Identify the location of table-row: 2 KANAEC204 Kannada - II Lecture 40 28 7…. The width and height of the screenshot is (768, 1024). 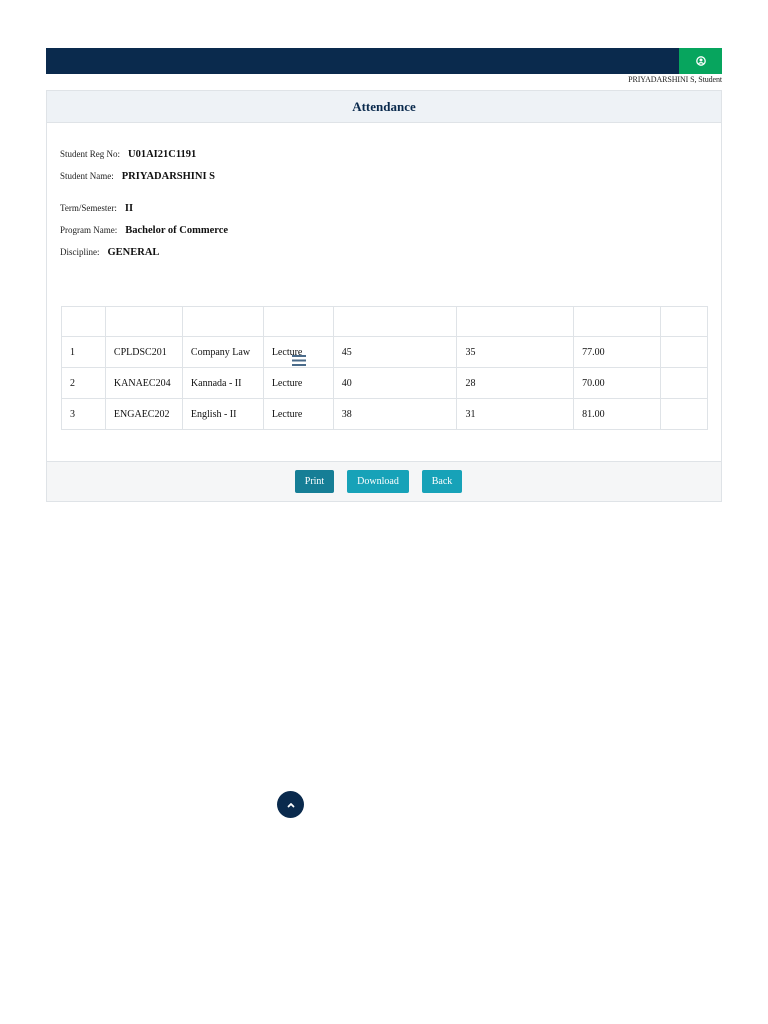
(384, 383).